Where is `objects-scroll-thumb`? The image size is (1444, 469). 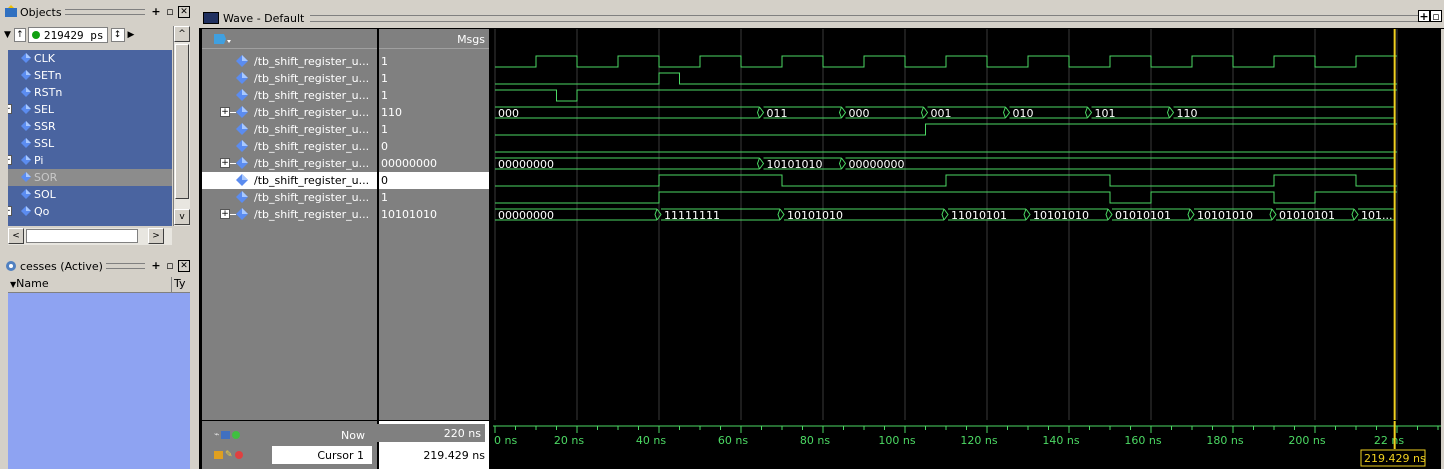 objects-scroll-thumb is located at coordinates (182, 121).